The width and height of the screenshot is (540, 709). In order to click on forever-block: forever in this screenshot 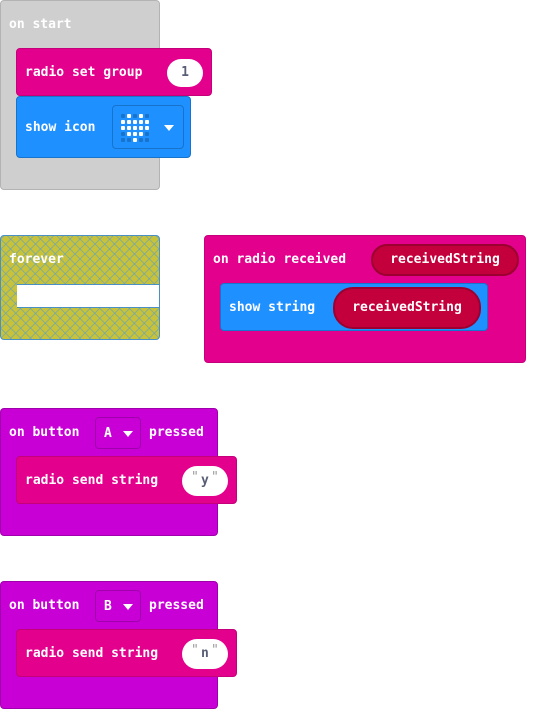, I will do `click(80, 287)`.